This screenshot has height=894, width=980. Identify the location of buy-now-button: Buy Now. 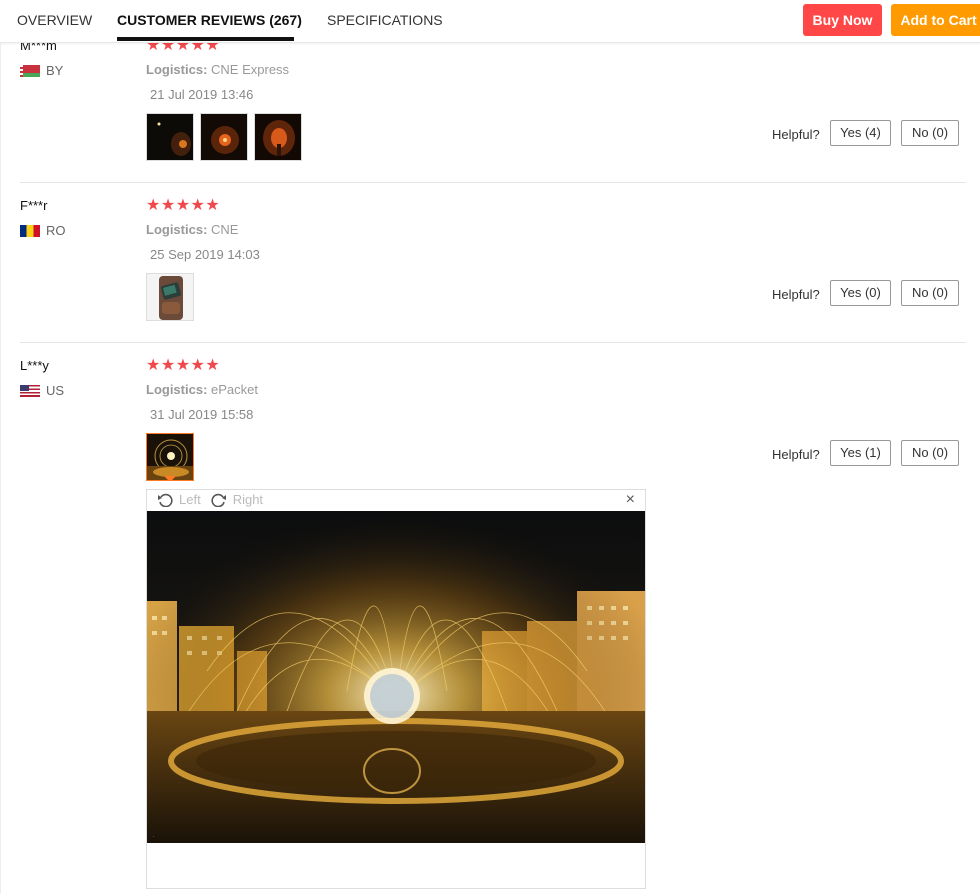
(842, 20).